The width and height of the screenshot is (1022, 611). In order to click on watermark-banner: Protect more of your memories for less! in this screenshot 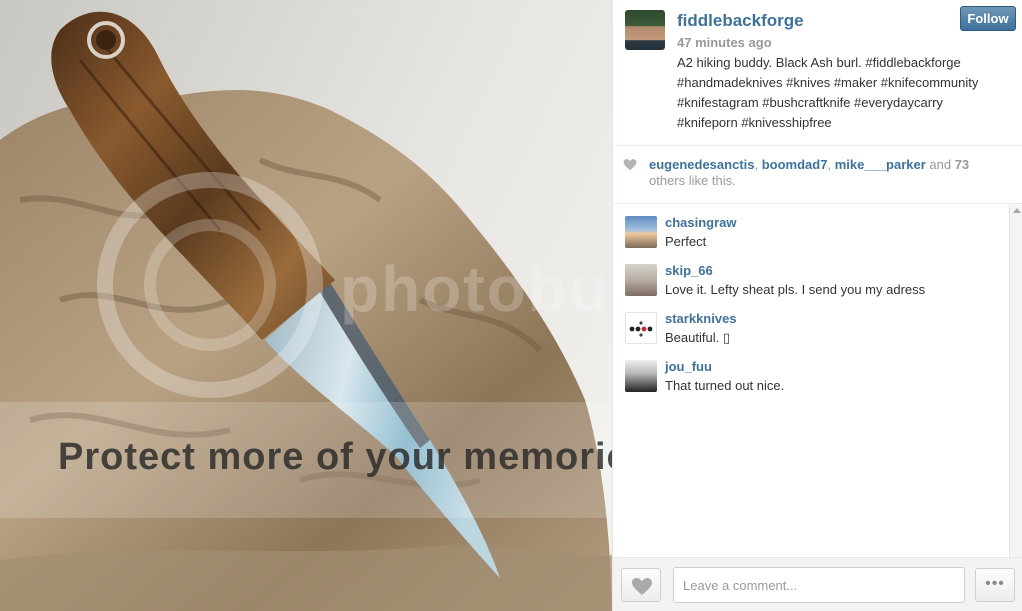, I will do `click(335, 457)`.